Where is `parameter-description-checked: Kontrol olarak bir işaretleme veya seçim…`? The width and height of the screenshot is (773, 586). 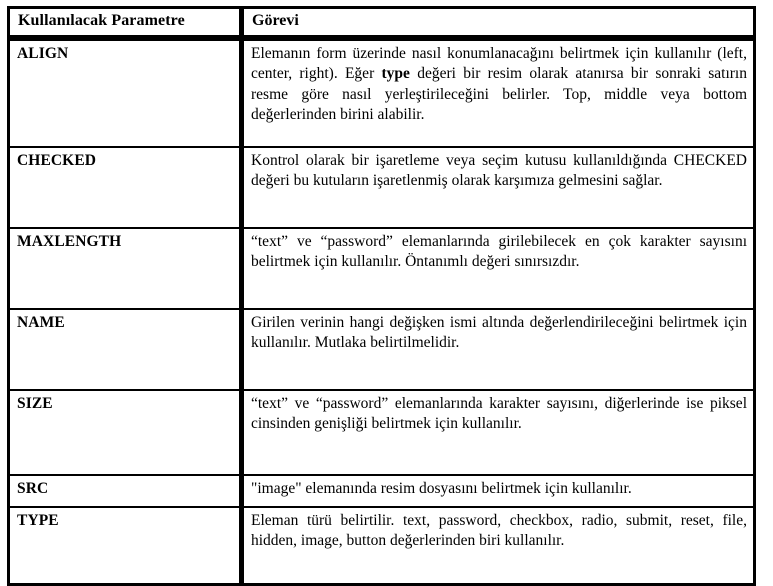 parameter-description-checked: Kontrol olarak bir işaretleme veya seçim… is located at coordinates (497, 186).